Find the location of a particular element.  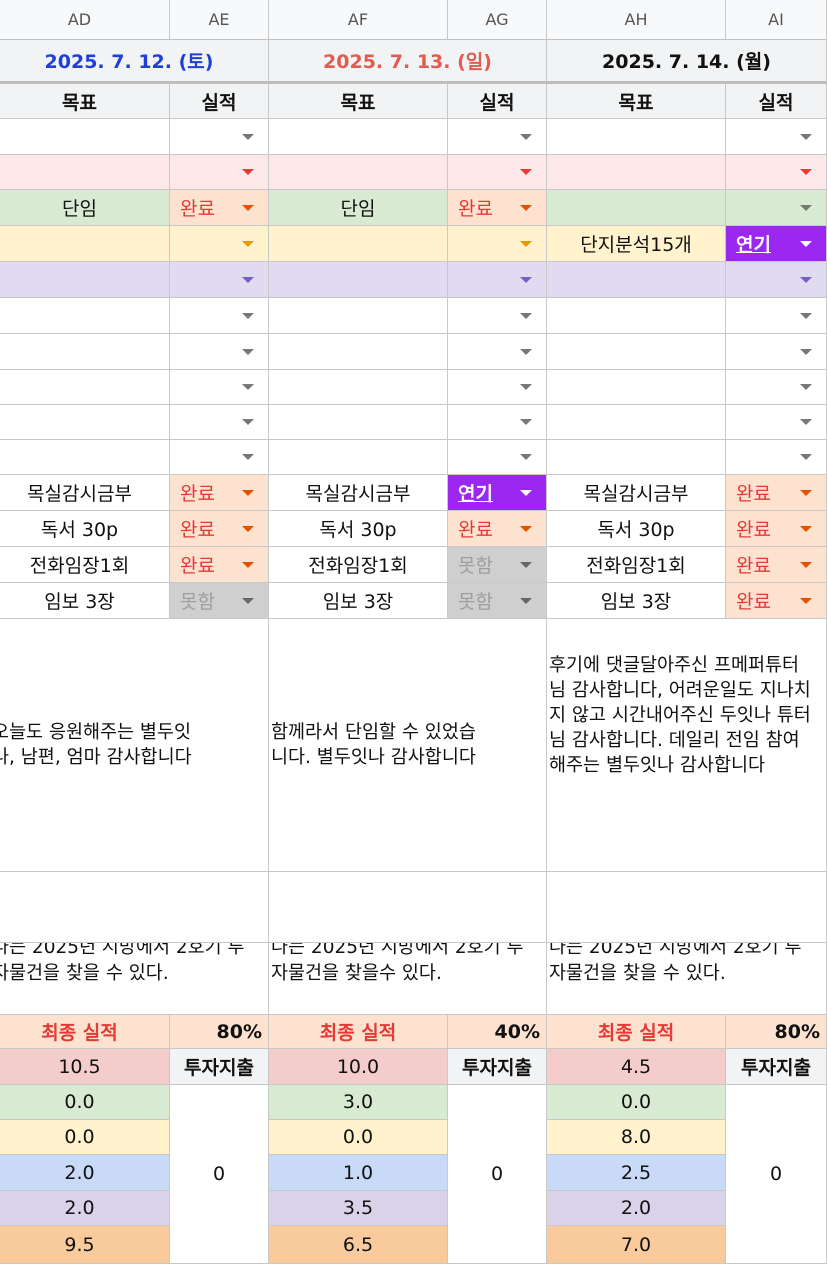

column-header-ad: AD is located at coordinates (85, 20).